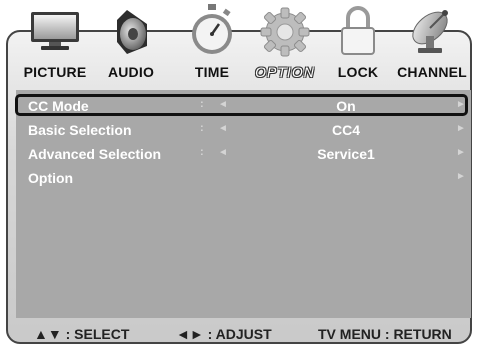 The image size is (478, 349). I want to click on stopwatch-icon, so click(212, 32).